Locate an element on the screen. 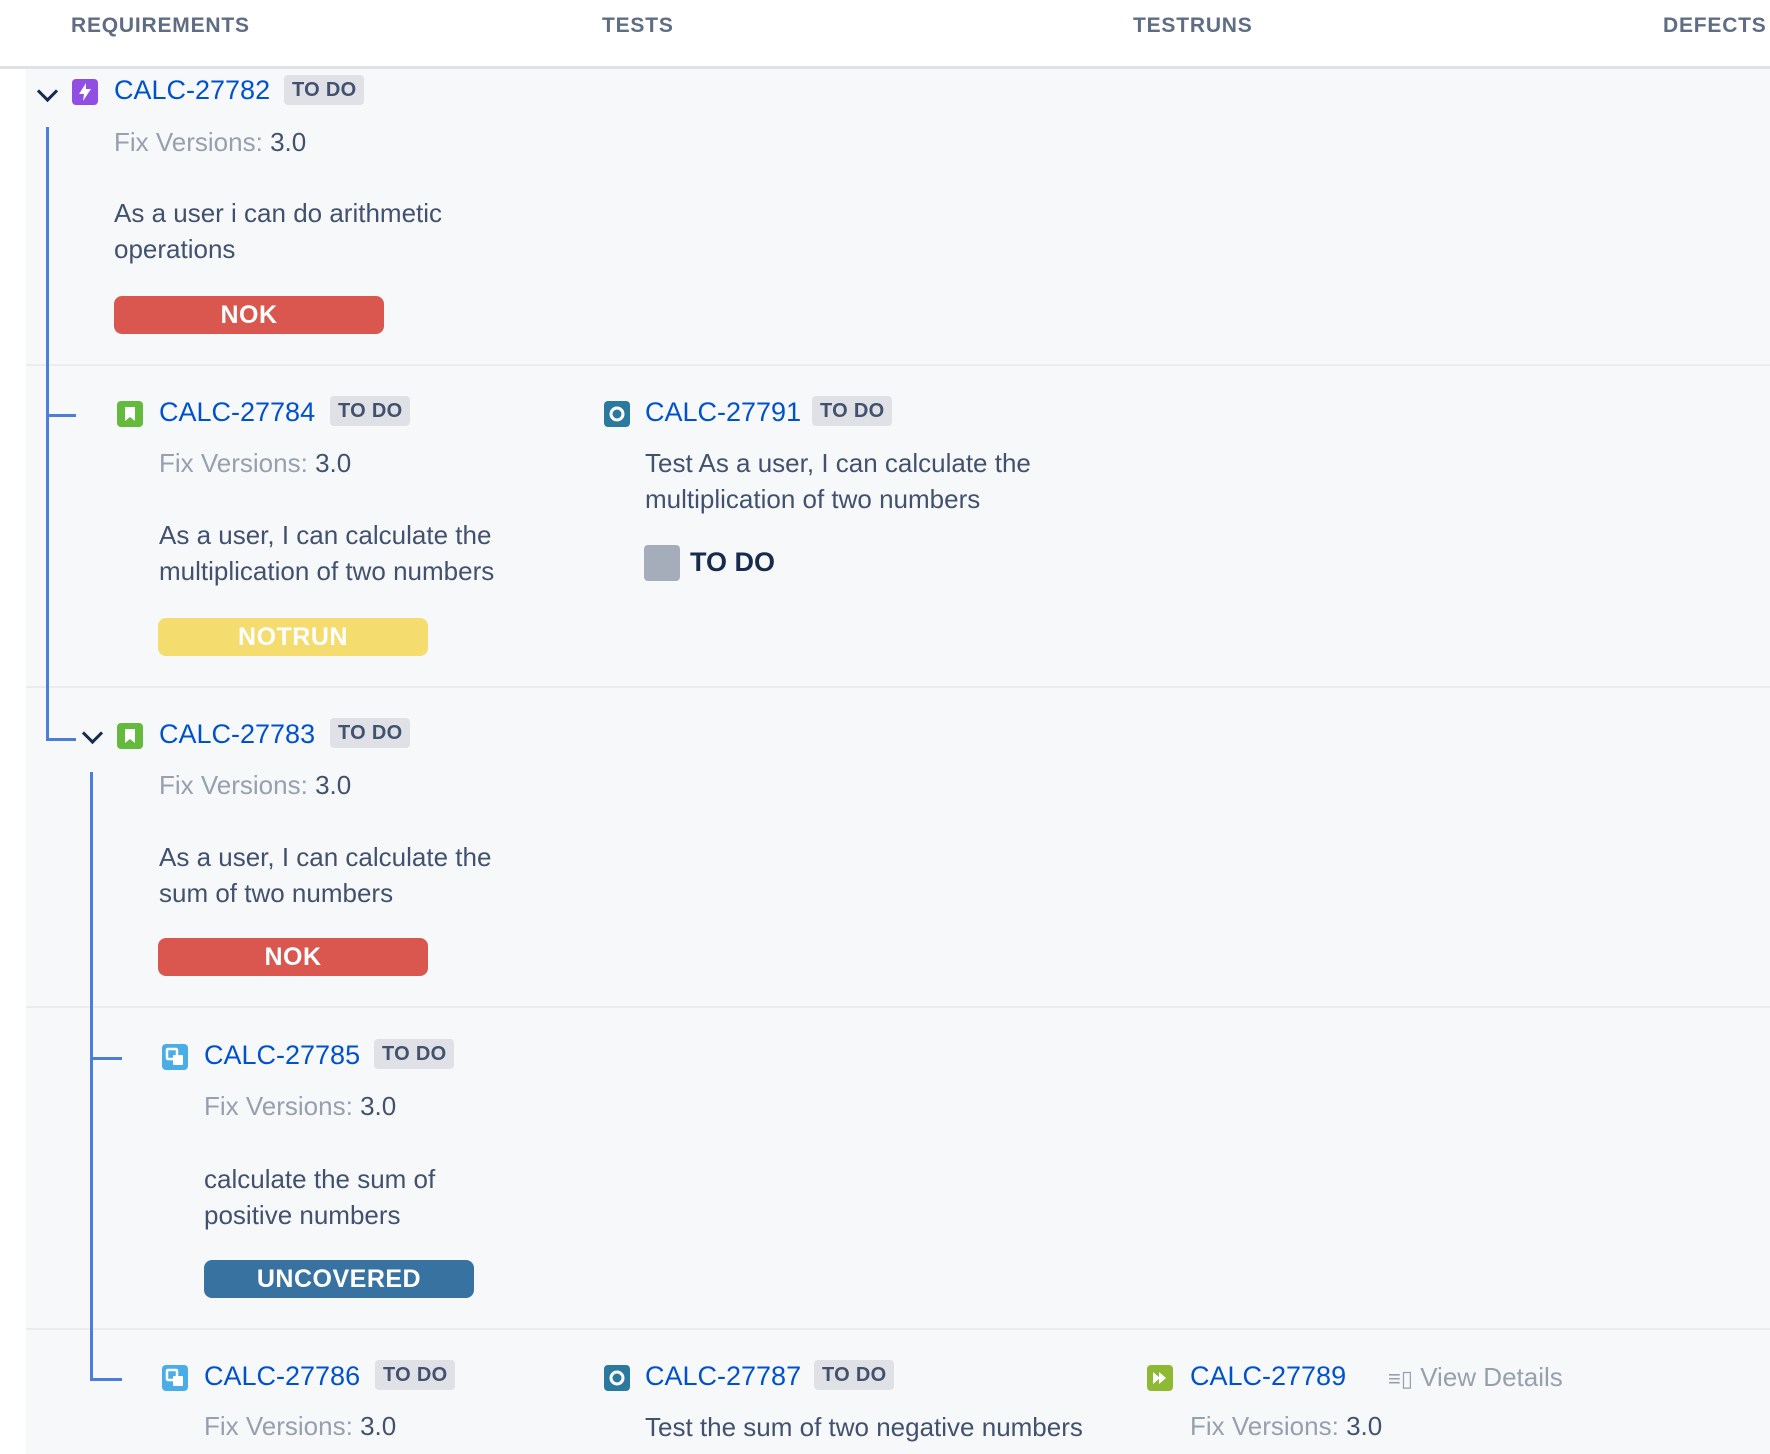  testrun-key-link: CALC-27789 is located at coordinates (1268, 1376).